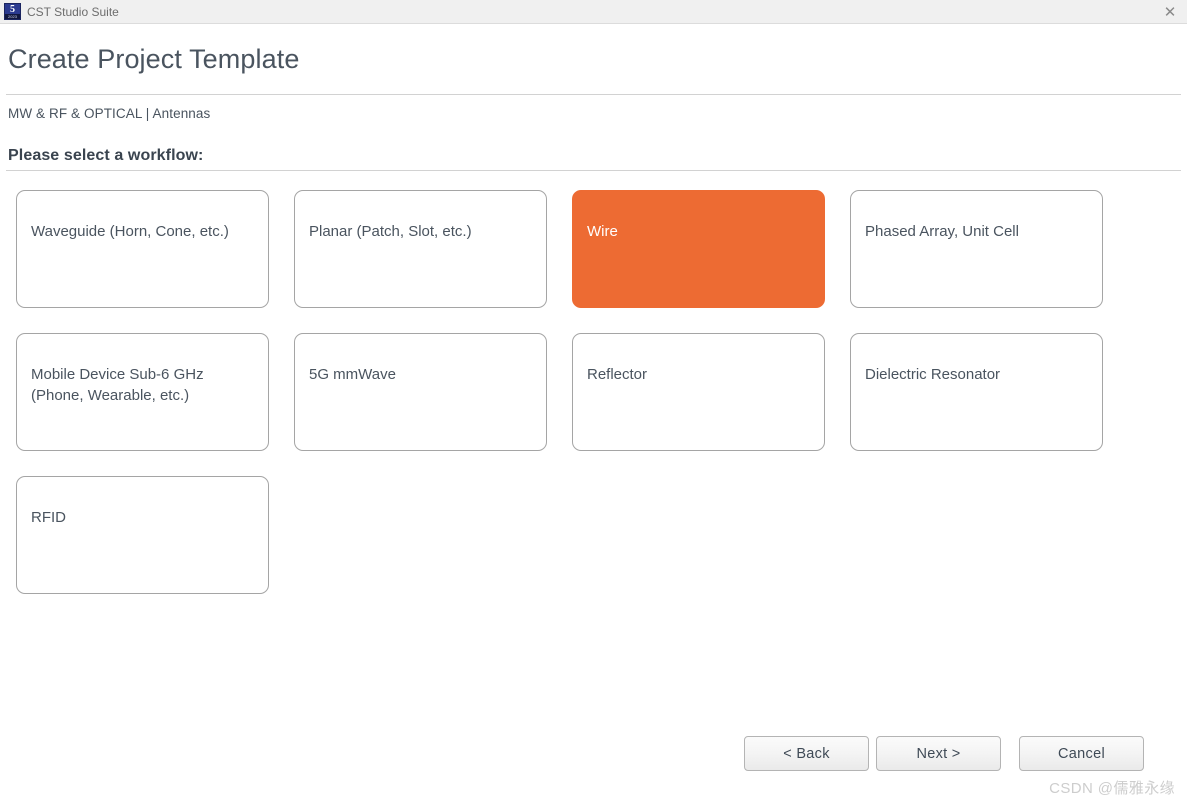  What do you see at coordinates (420, 249) in the screenshot?
I see `workflow-card-planar: Planar (Patch, Slot, etc.)` at bounding box center [420, 249].